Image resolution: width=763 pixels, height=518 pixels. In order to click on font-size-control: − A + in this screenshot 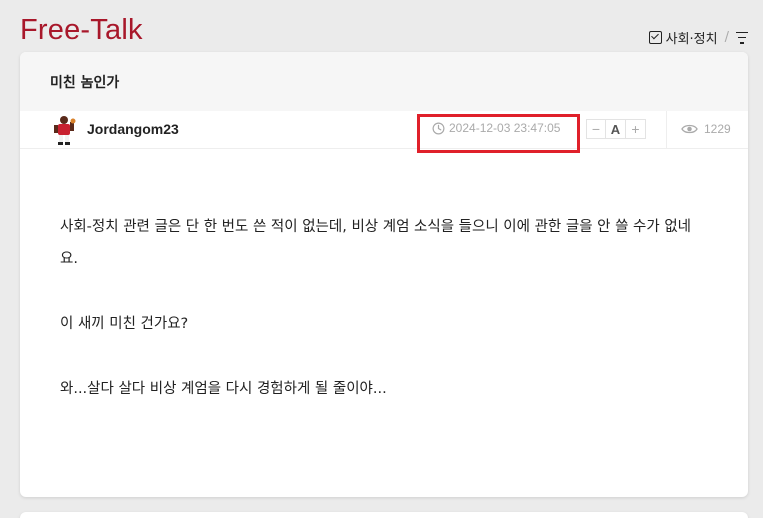, I will do `click(616, 129)`.